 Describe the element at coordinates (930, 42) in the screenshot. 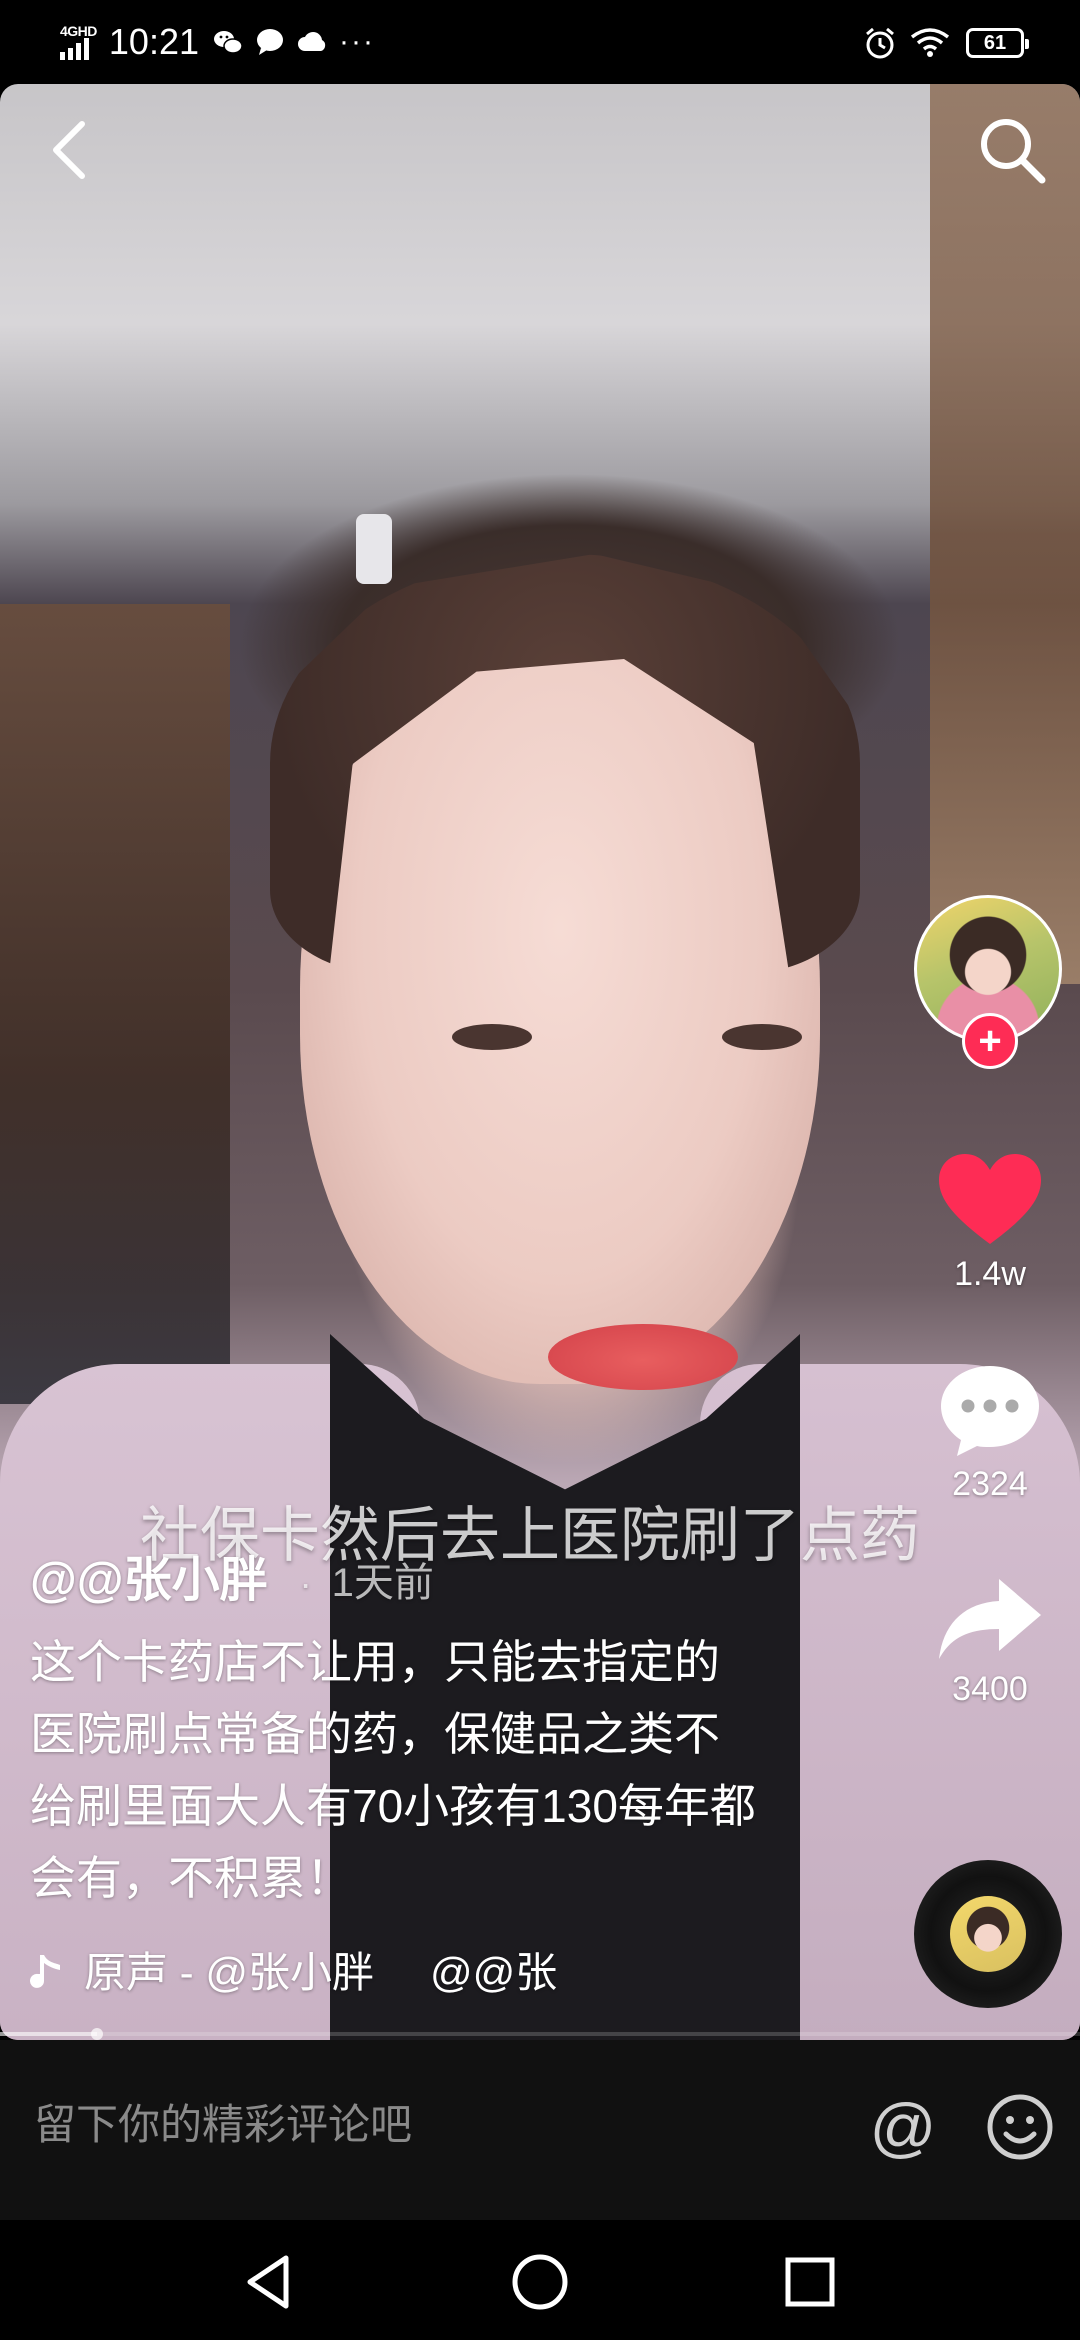

I see `wifi-icon` at that location.